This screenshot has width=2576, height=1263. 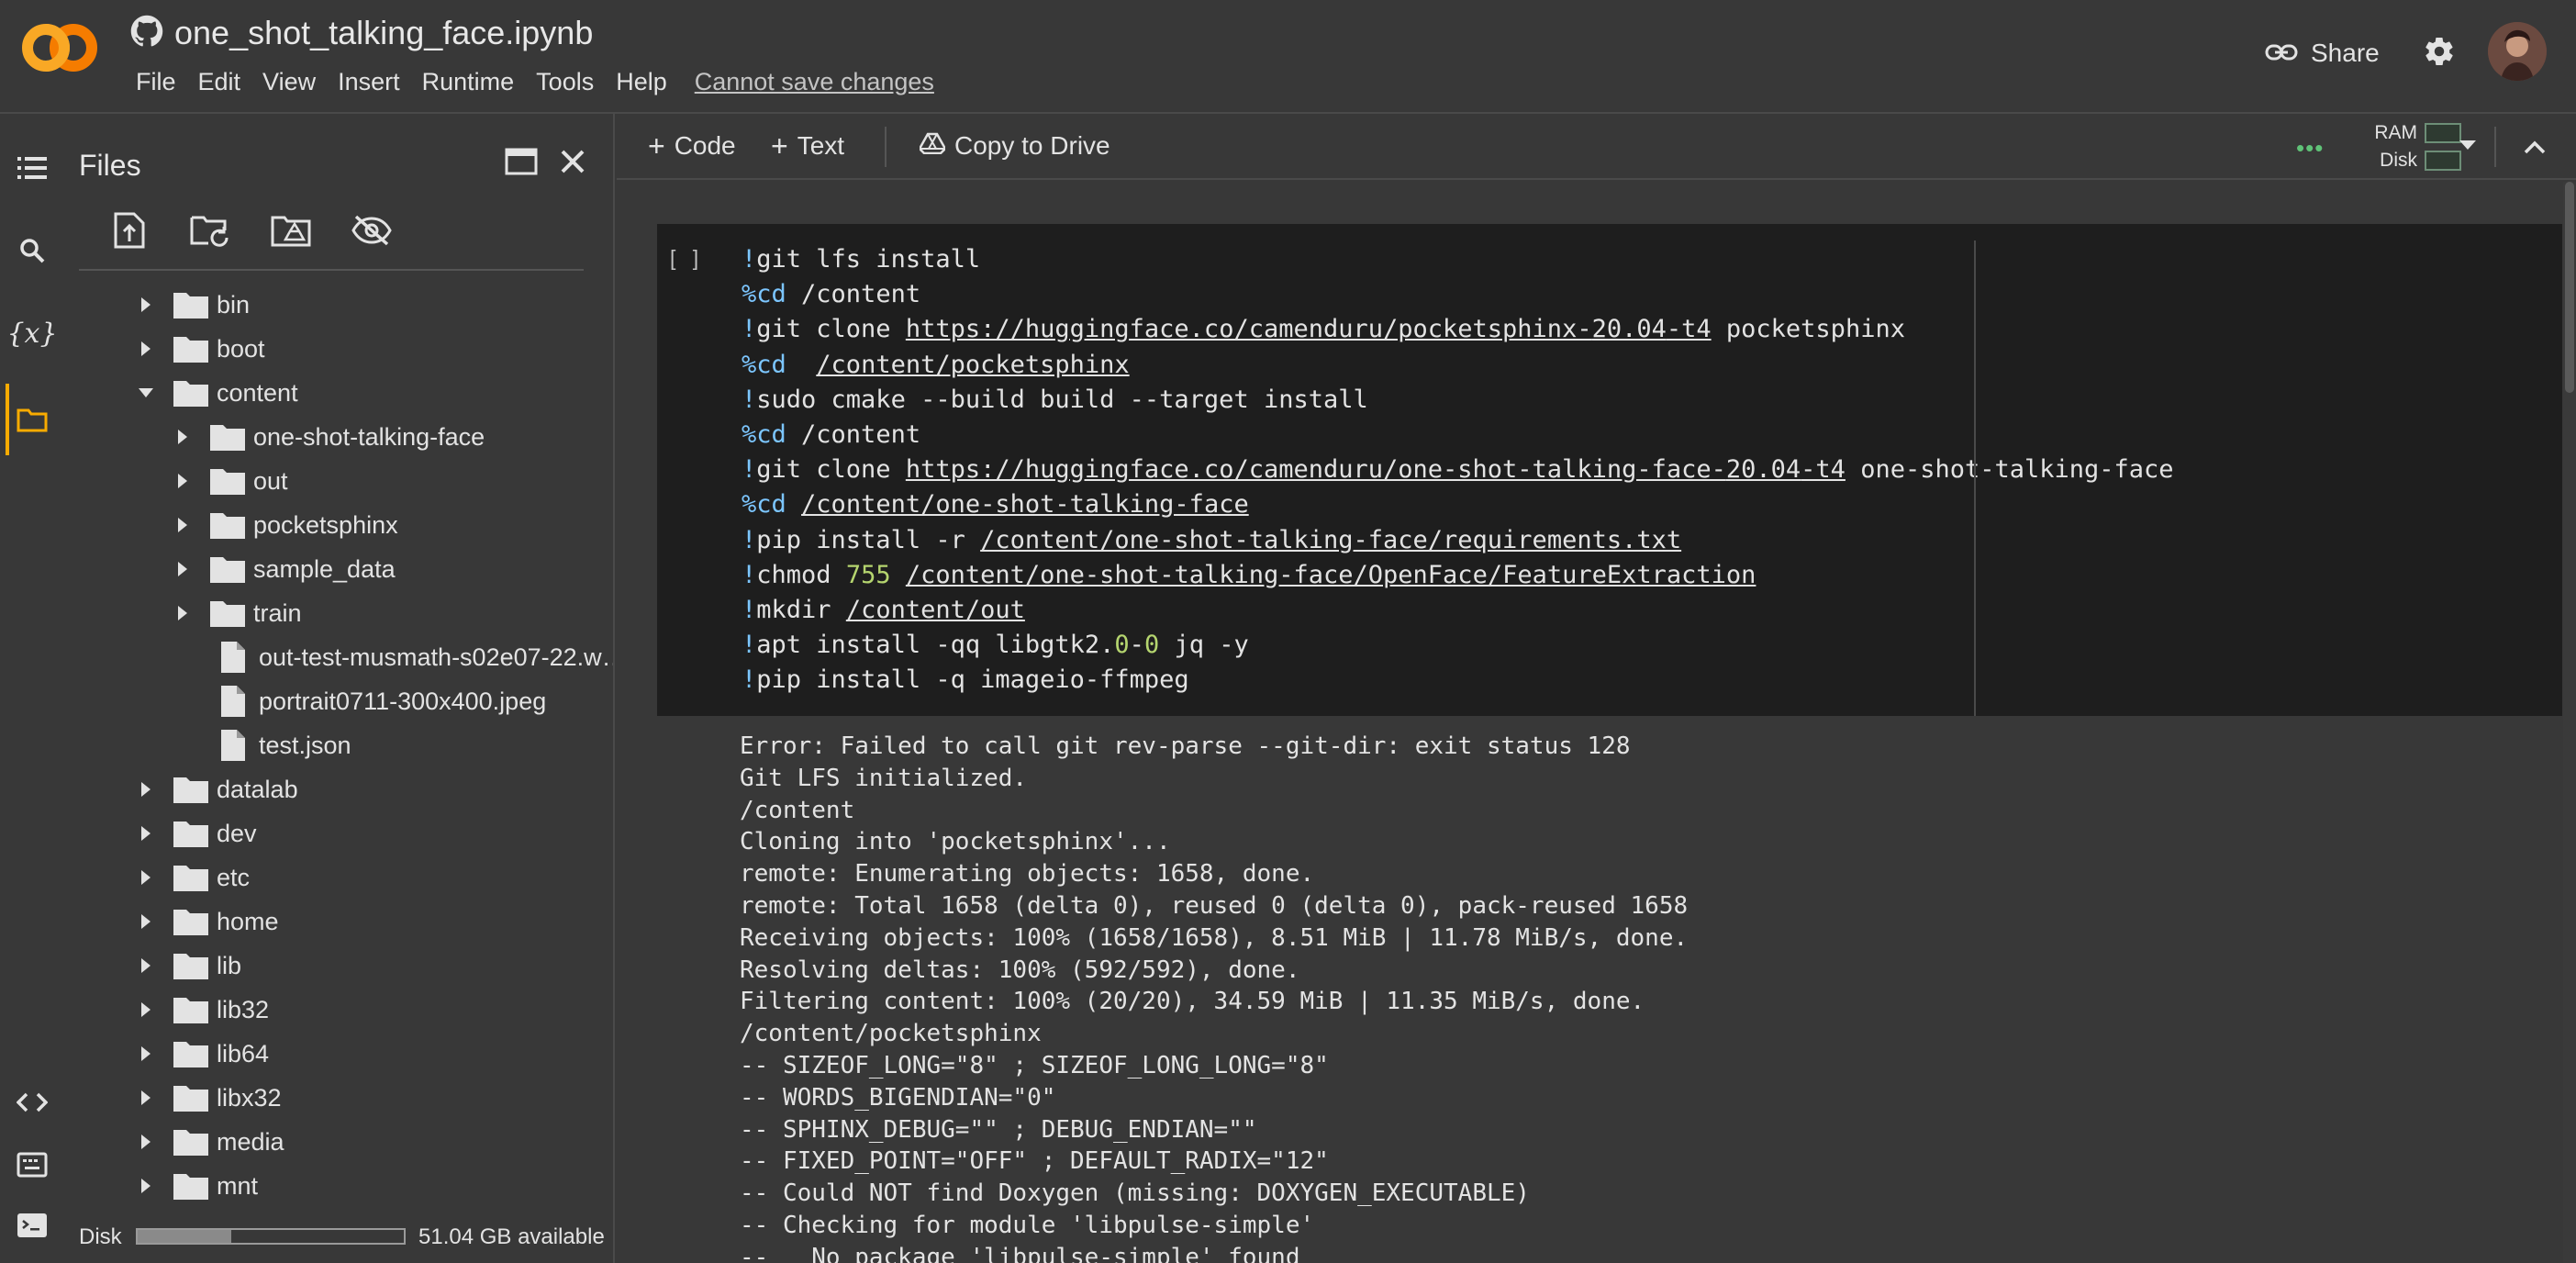 I want to click on code-token: pip install -r, so click(x=868, y=539).